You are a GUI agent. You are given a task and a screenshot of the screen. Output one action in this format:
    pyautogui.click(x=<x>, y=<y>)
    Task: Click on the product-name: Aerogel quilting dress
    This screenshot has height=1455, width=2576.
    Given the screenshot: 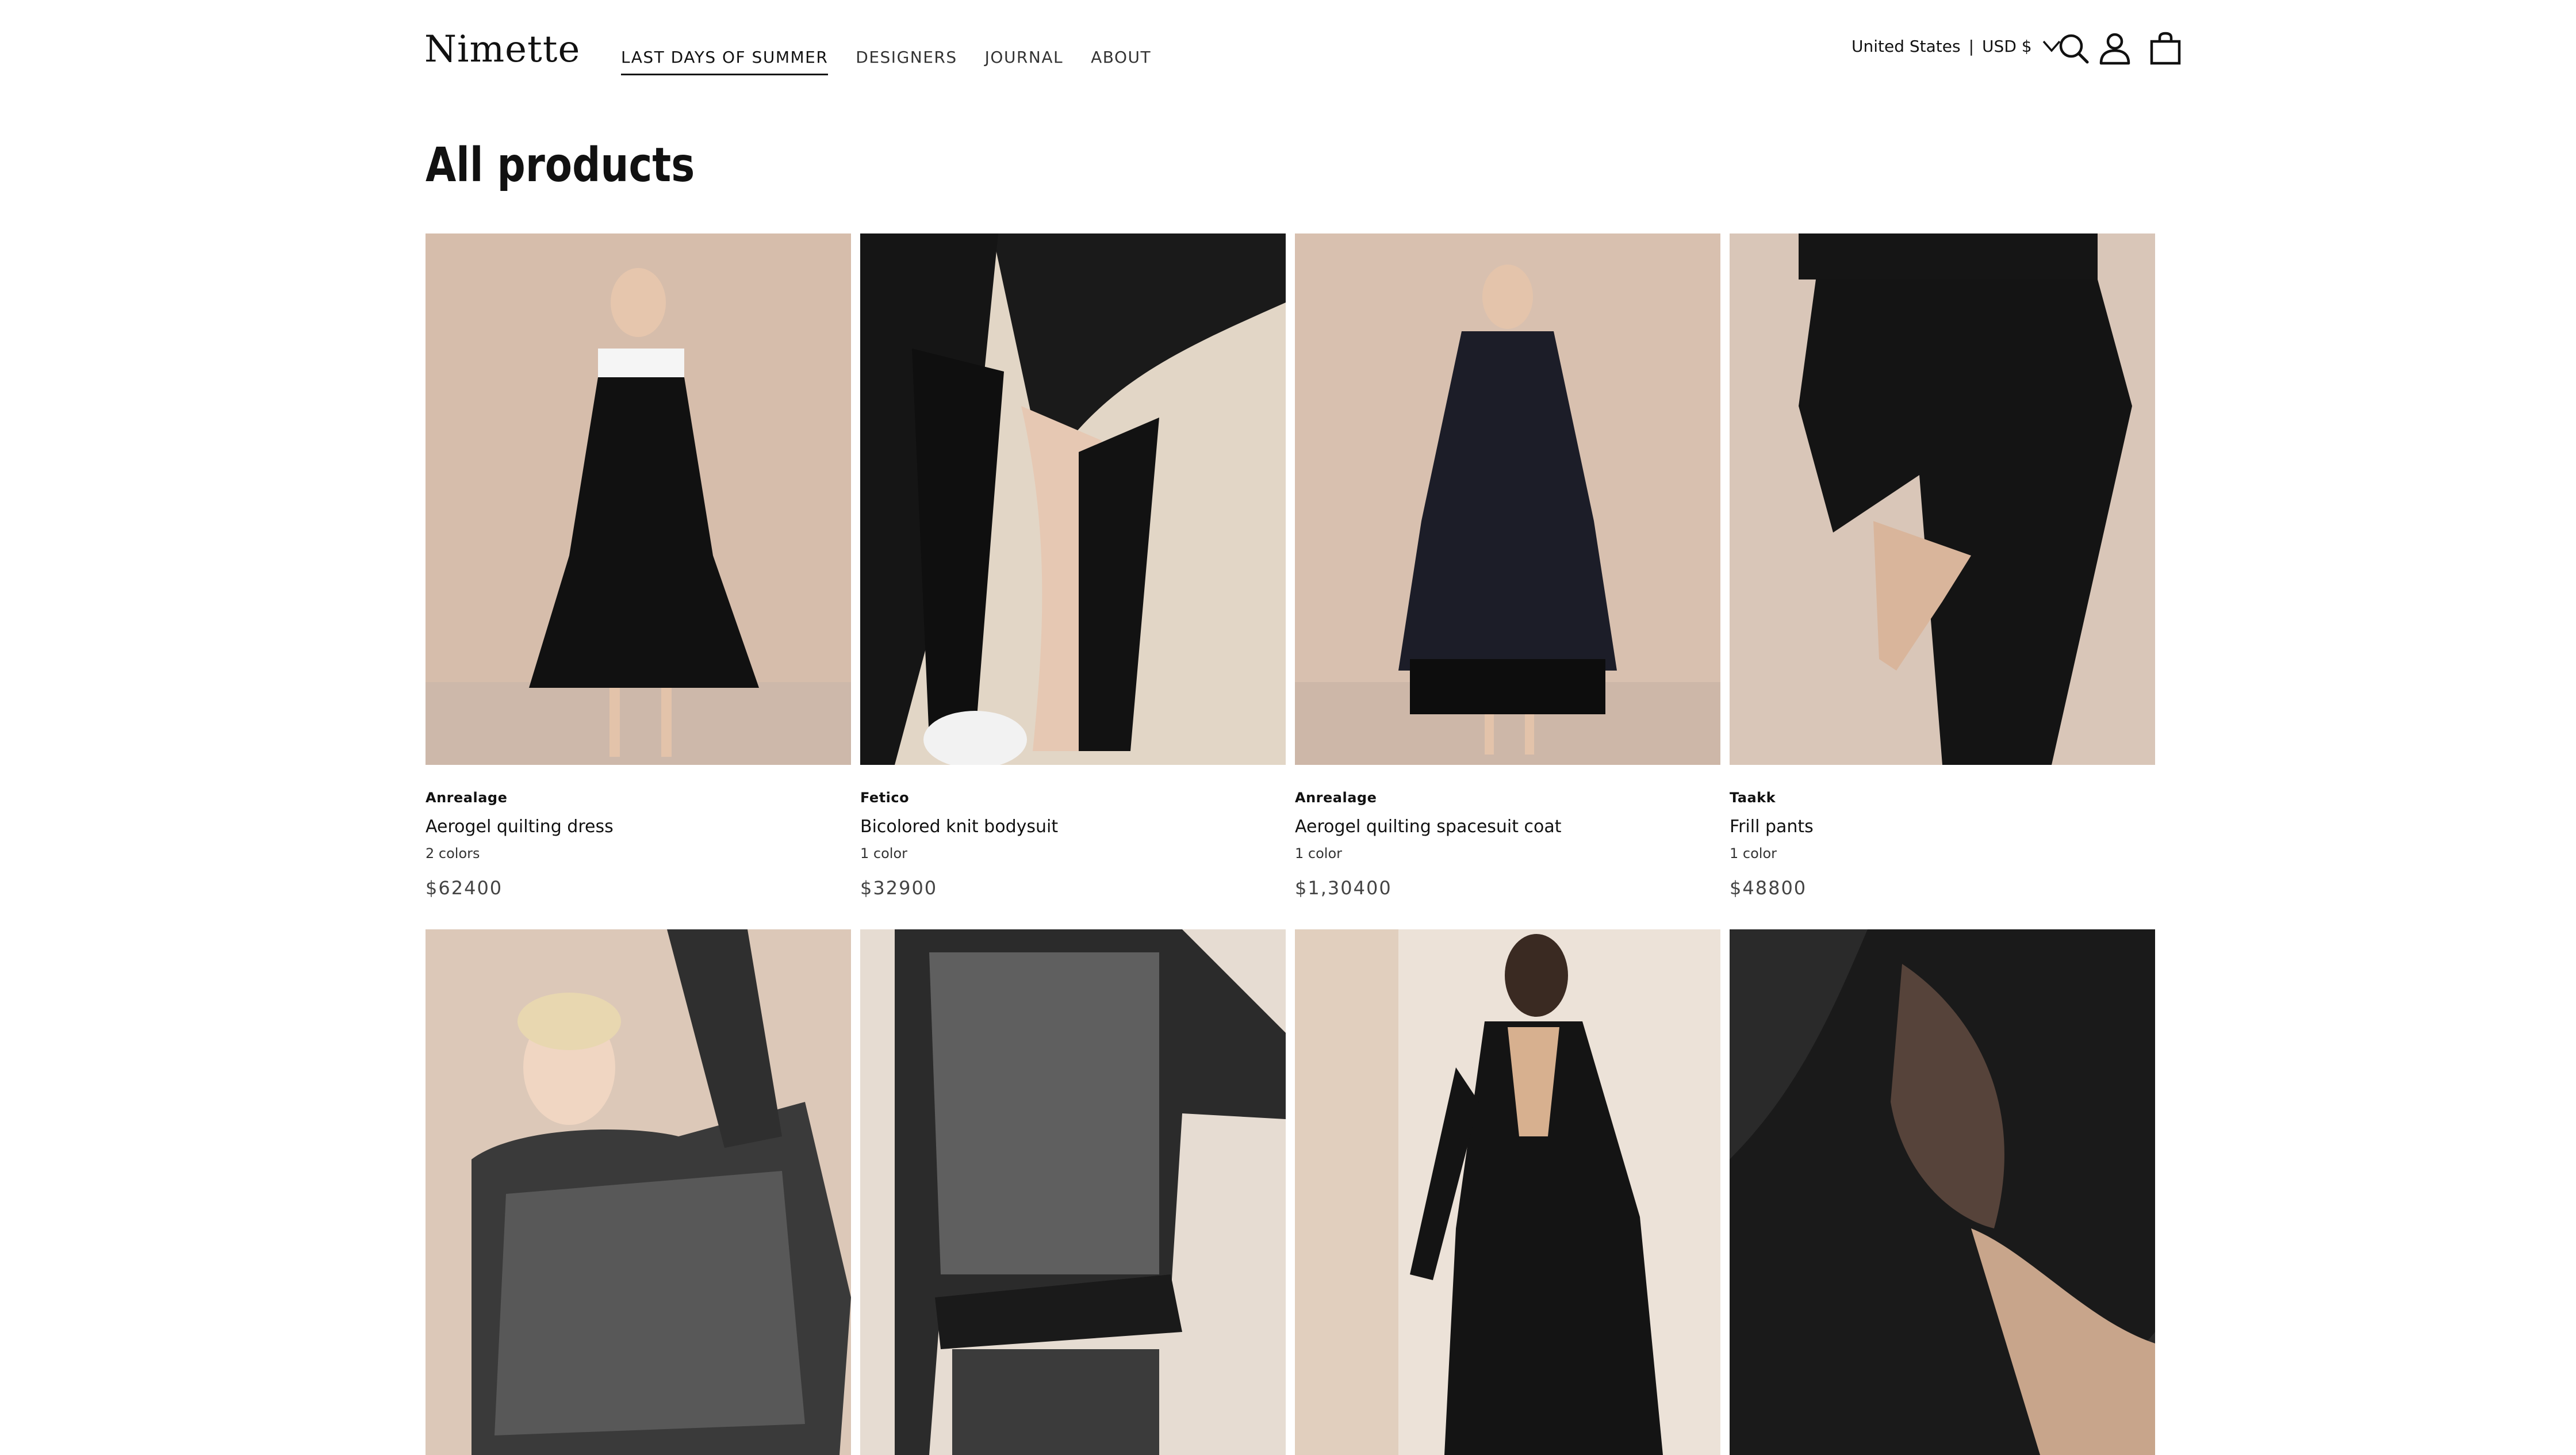 What is the action you would take?
    pyautogui.click(x=638, y=826)
    